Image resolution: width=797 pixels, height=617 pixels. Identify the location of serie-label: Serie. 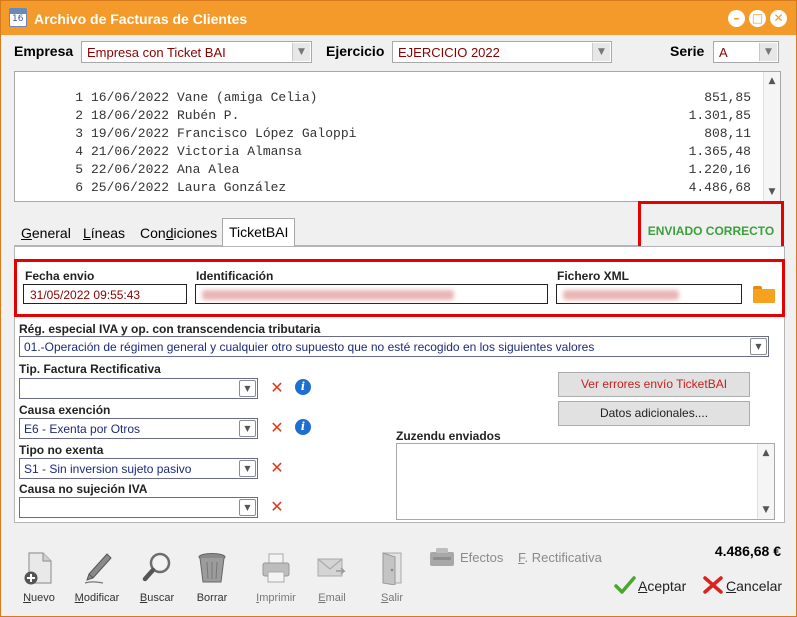
(687, 51).